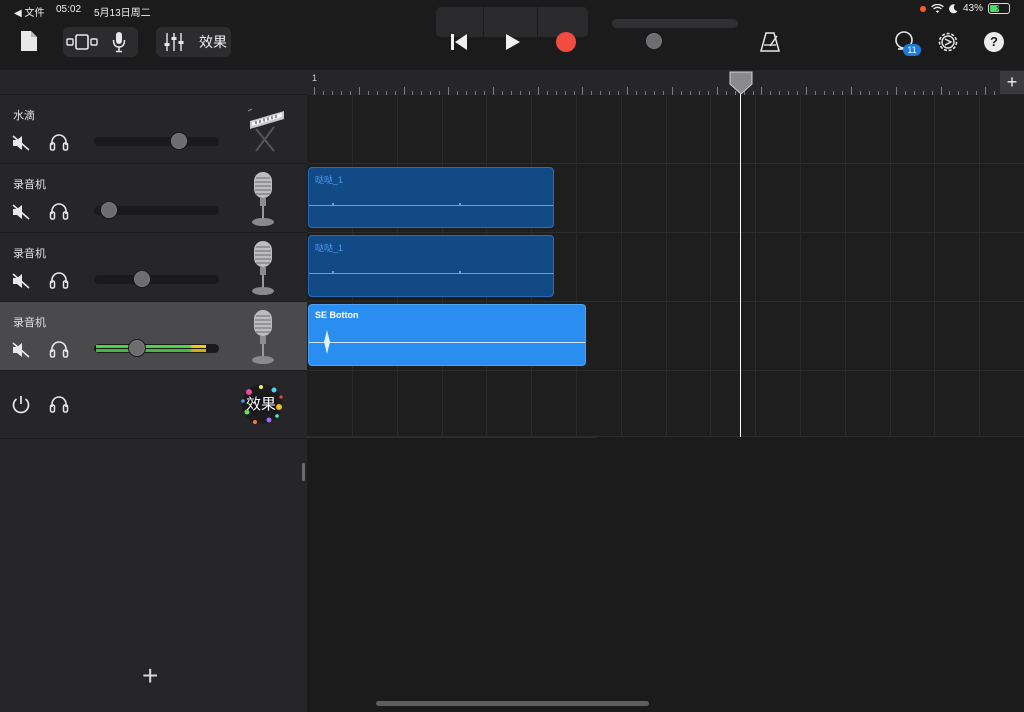  Describe the element at coordinates (24, 116) in the screenshot. I see `track-name: 水滴` at that location.